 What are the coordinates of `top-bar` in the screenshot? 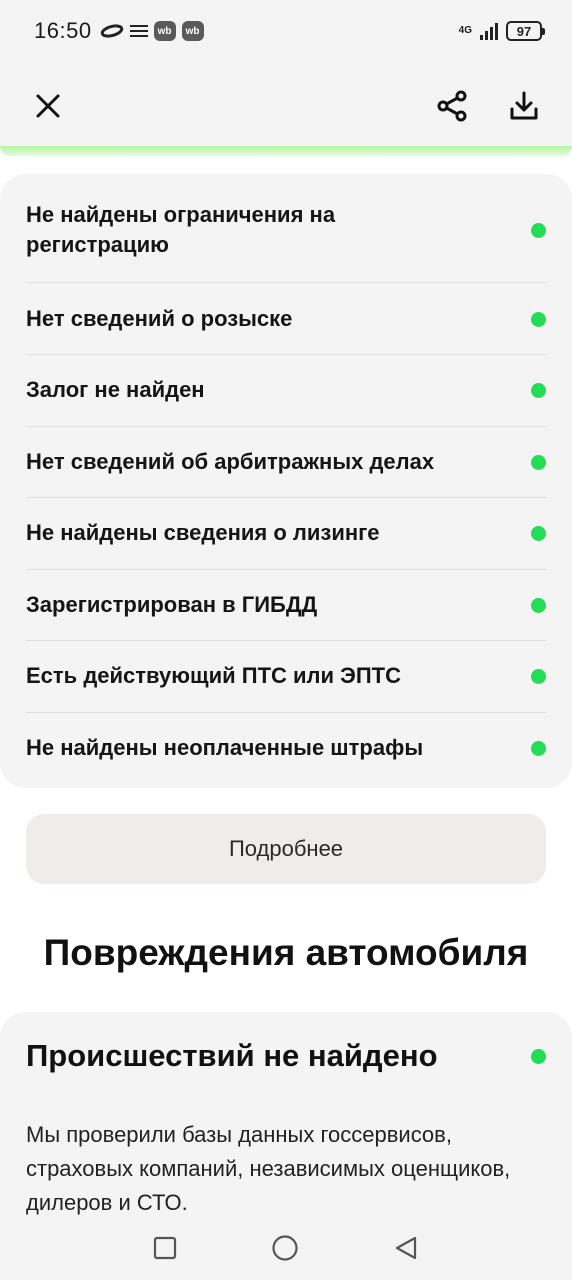 It's located at (286, 106).